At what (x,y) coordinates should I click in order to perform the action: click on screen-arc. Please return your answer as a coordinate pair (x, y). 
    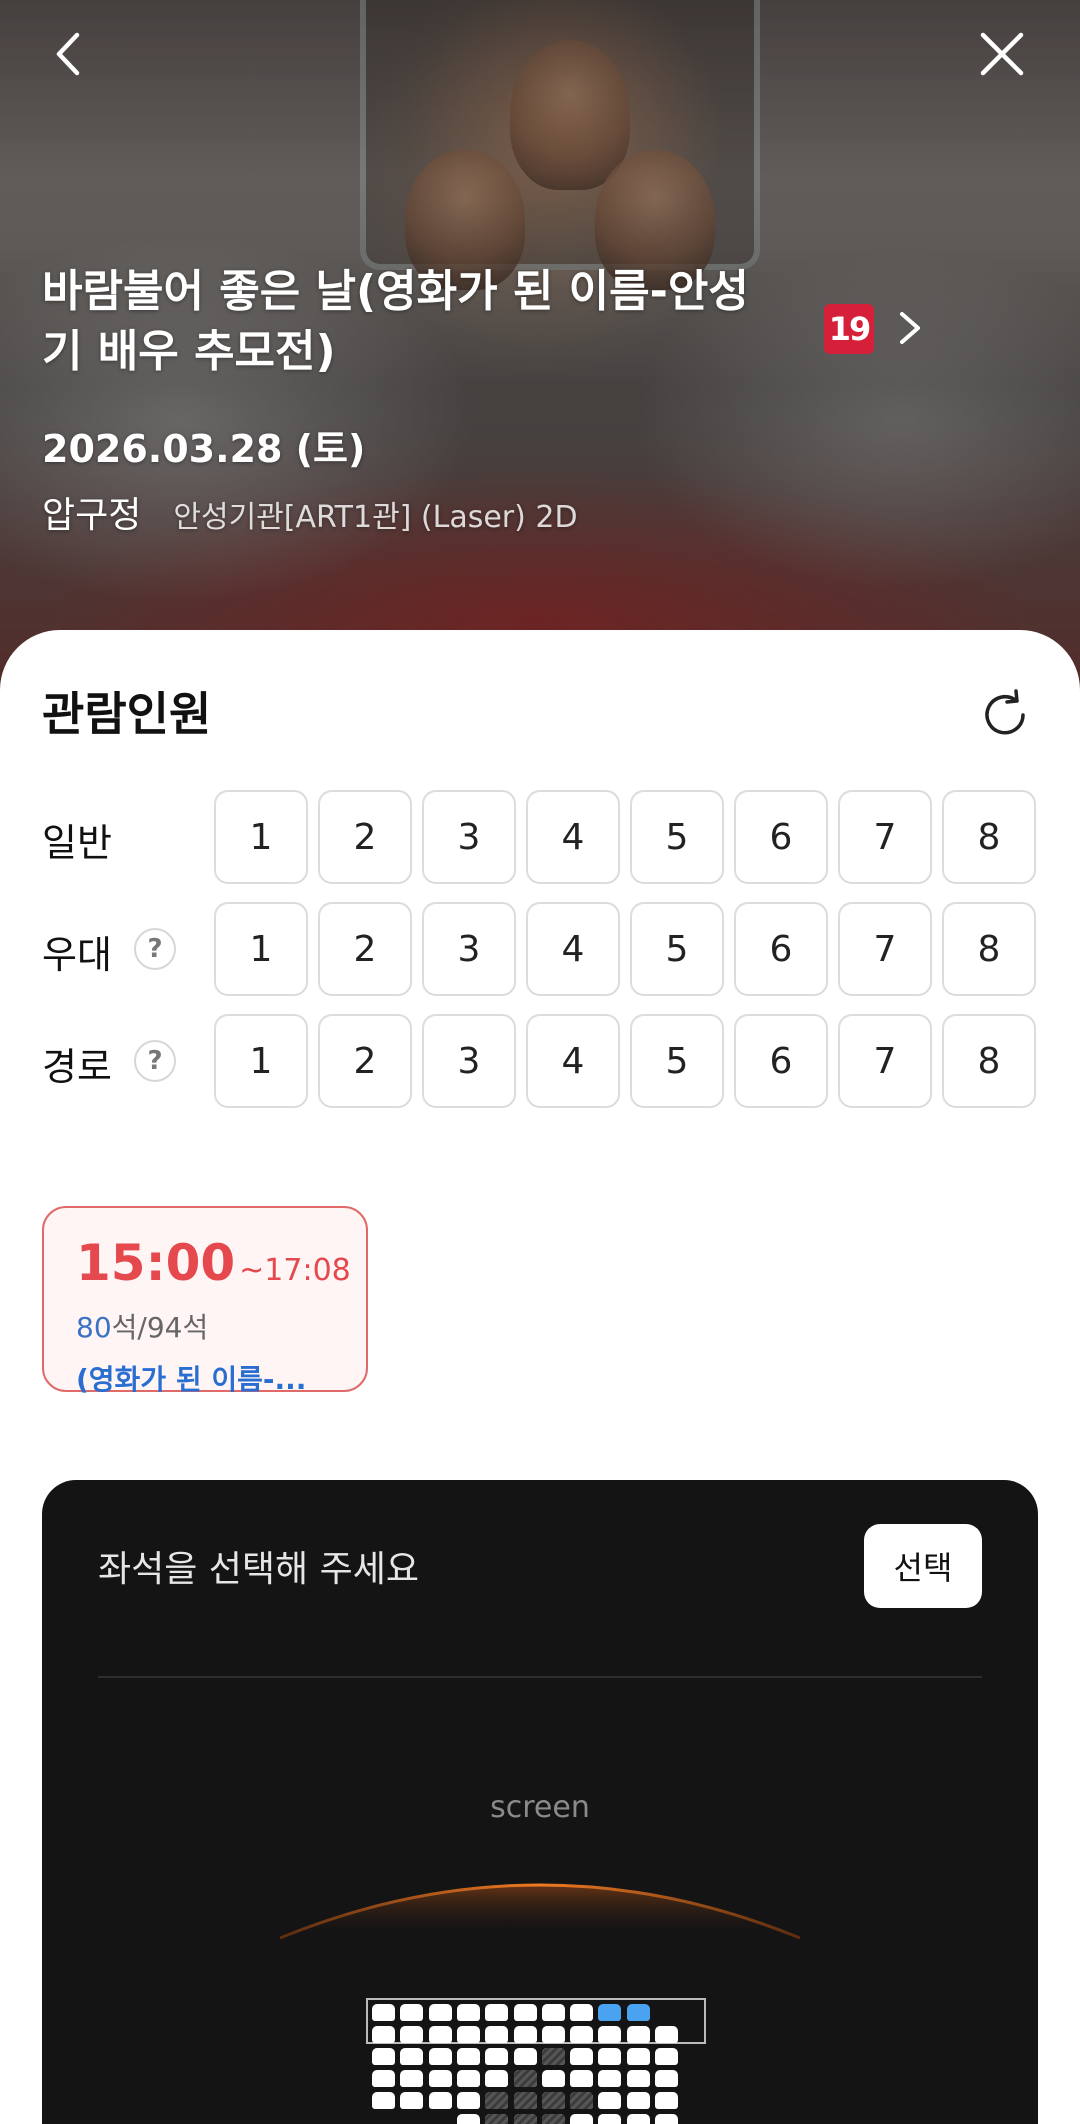
    Looking at the image, I should click on (540, 1911).